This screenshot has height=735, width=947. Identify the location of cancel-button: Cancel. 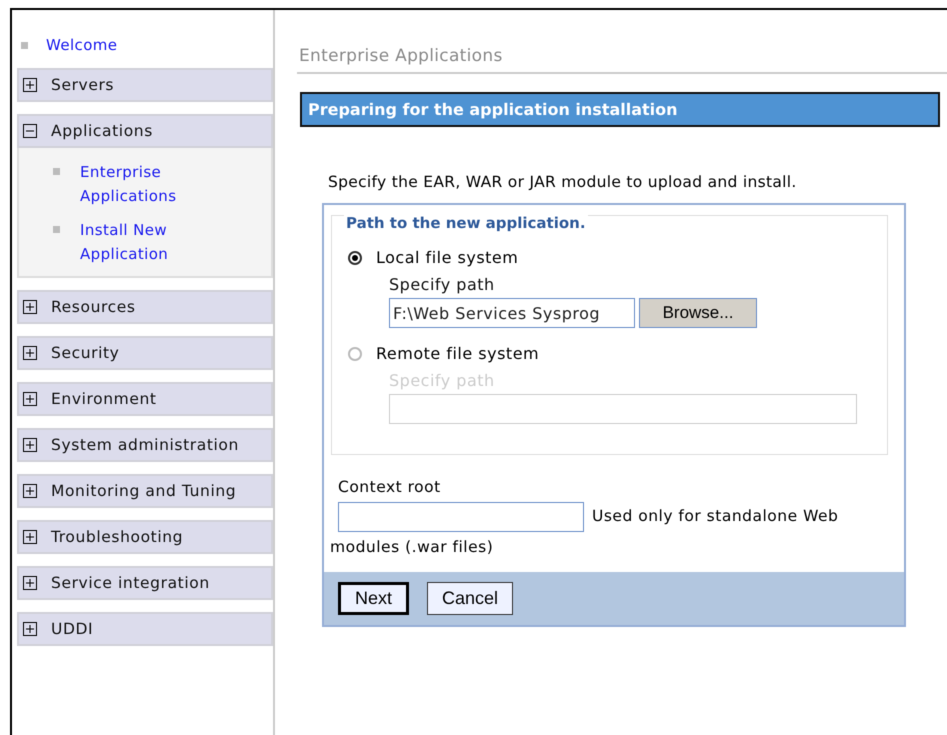
(470, 598).